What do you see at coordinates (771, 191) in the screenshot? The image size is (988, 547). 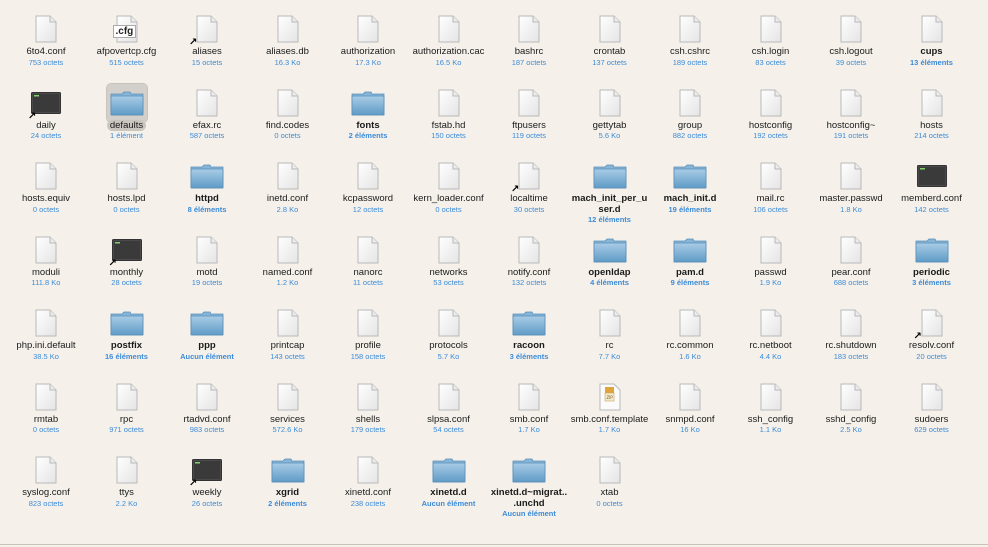 I see `file-item: mail.rc 106 octets` at bounding box center [771, 191].